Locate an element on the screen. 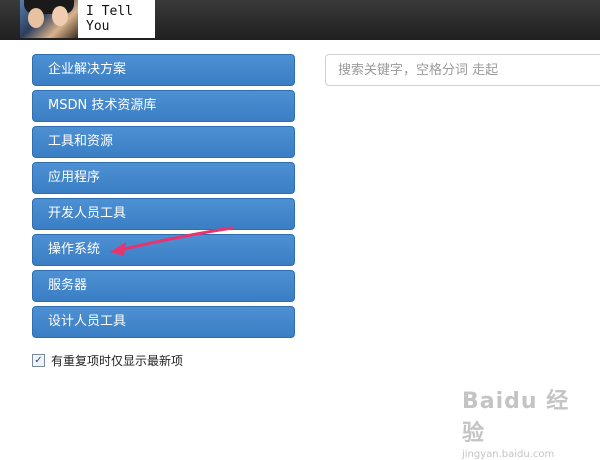 Image resolution: width=600 pixels, height=460 pixels. nav-item-tools-resources: 工具和资源 is located at coordinates (163, 142).